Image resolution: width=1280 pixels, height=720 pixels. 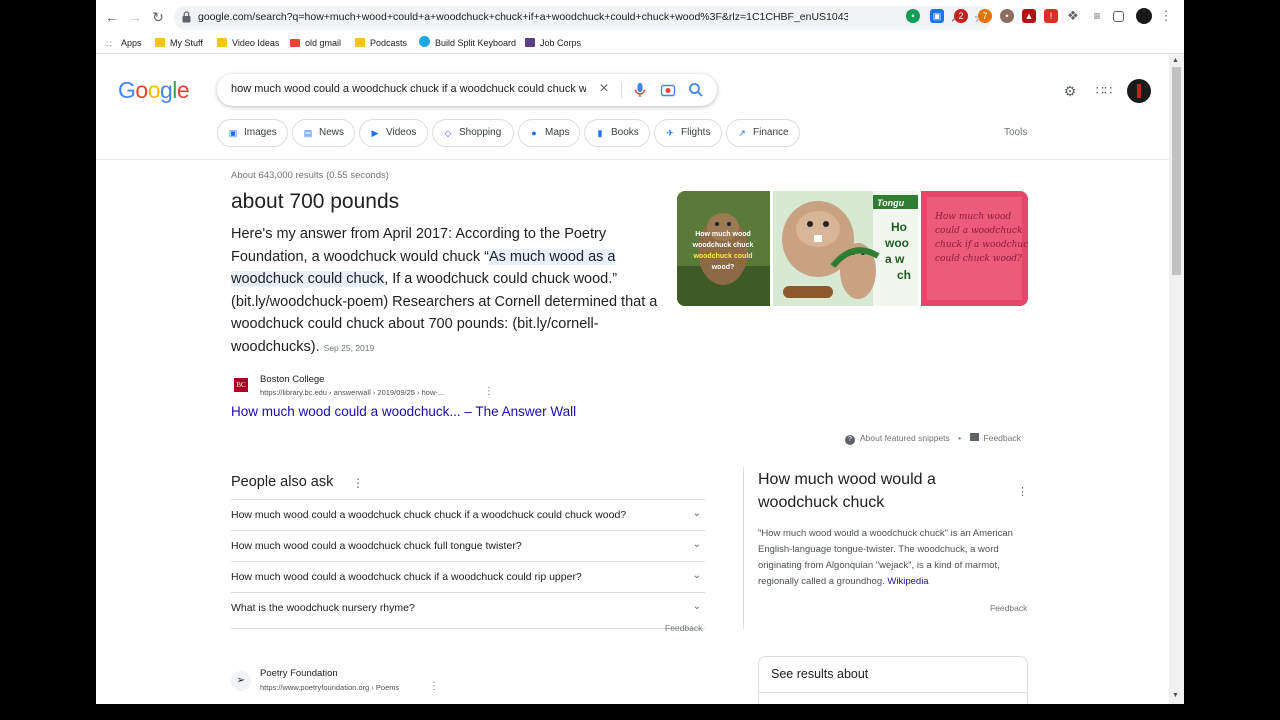 What do you see at coordinates (1176, 171) in the screenshot?
I see `scrollbar-thumb` at bounding box center [1176, 171].